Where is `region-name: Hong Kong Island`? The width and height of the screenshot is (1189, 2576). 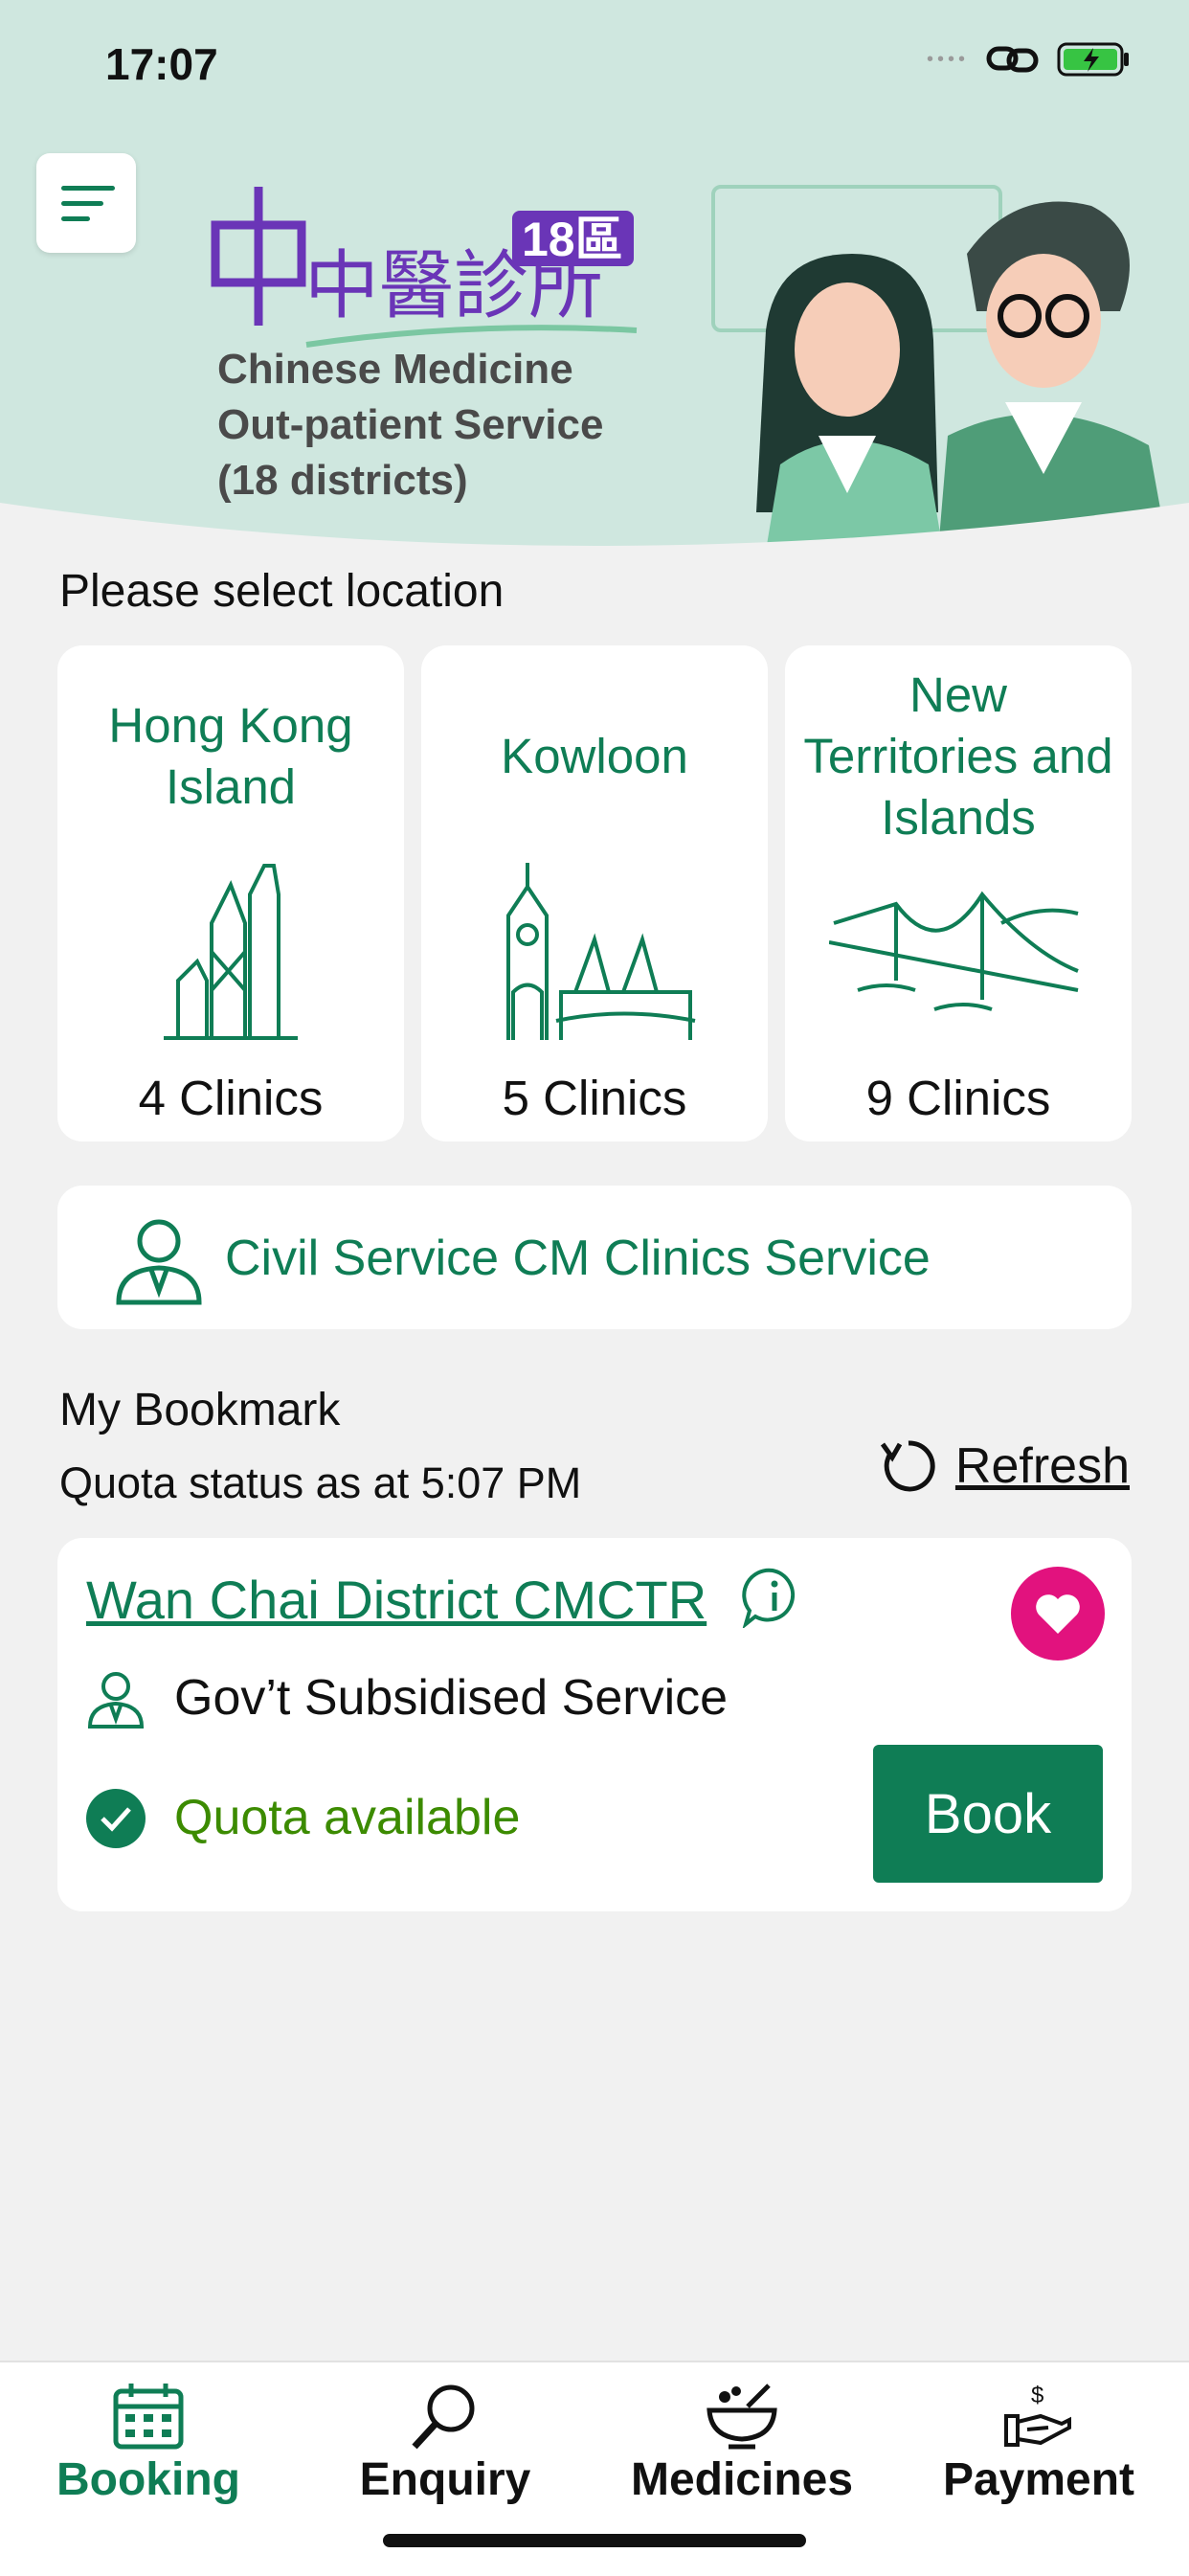 region-name: Hong Kong Island is located at coordinates (230, 756).